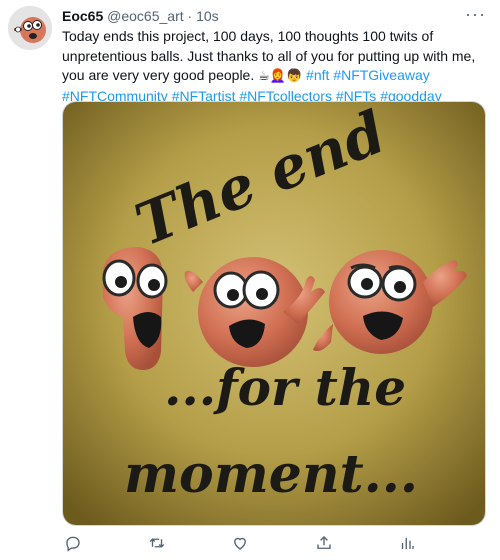 Image resolution: width=500 pixels, height=560 pixels. I want to click on tweet-emojis: ☕👩‍🦰👦, so click(280, 76).